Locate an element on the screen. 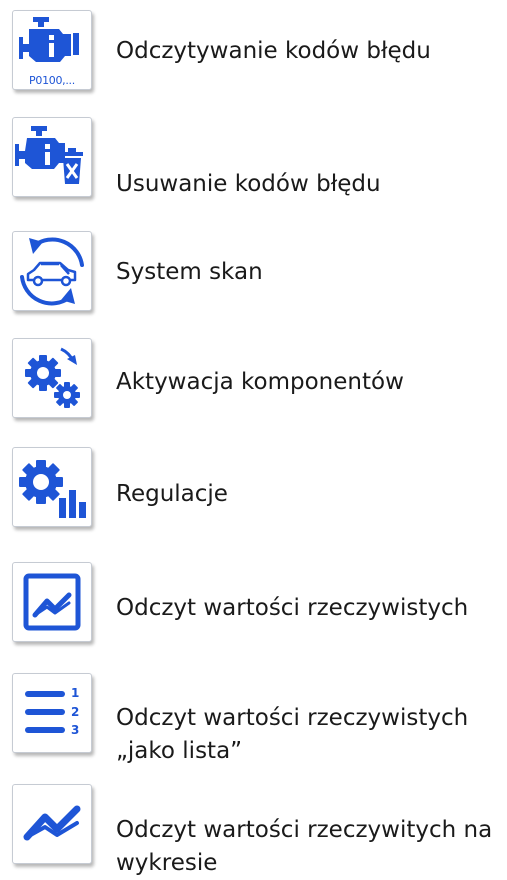  menu-tile-live-values-list: 1 2 3 is located at coordinates (52, 713).